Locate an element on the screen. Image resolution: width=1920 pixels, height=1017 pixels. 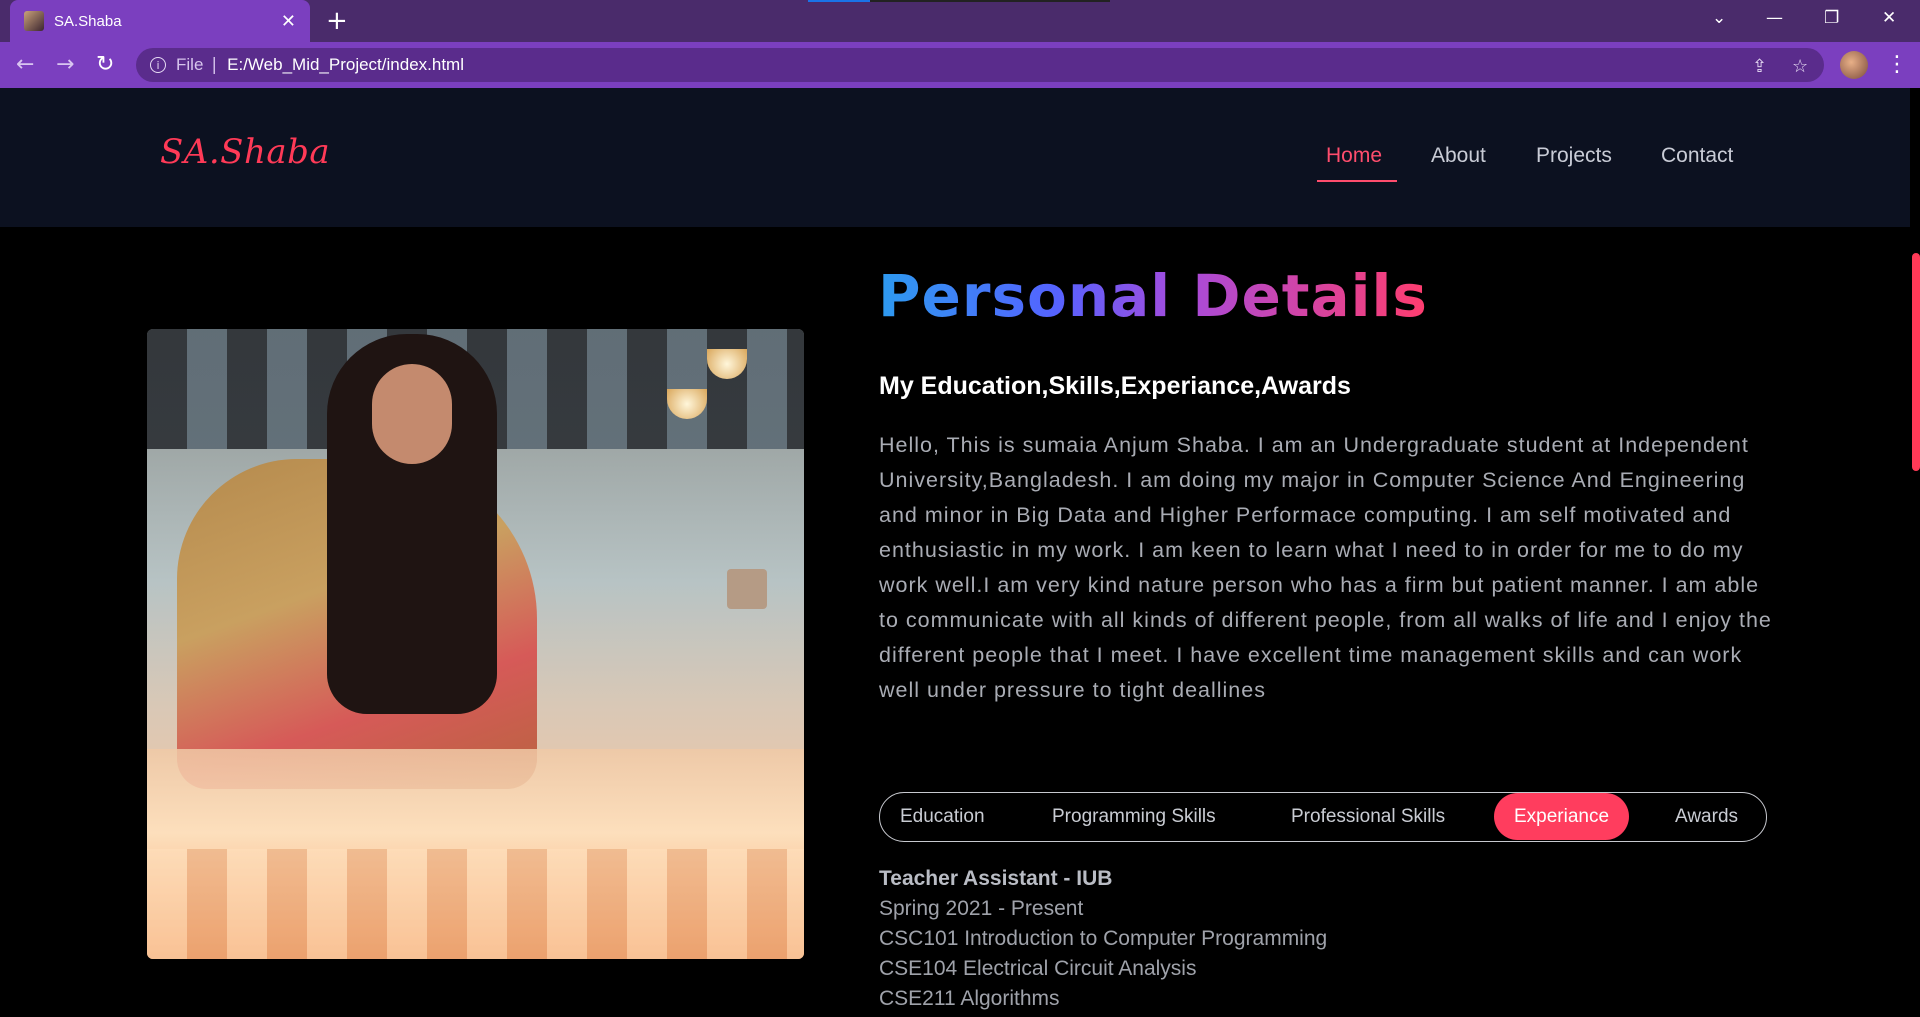
info-icon: i is located at coordinates (158, 65).